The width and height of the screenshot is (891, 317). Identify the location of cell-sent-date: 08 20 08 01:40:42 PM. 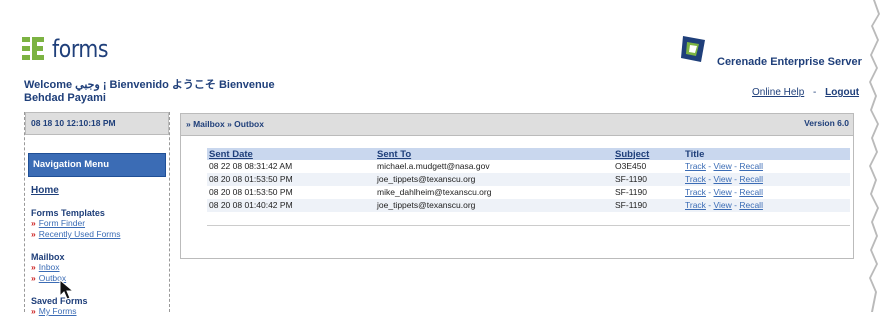
(291, 205).